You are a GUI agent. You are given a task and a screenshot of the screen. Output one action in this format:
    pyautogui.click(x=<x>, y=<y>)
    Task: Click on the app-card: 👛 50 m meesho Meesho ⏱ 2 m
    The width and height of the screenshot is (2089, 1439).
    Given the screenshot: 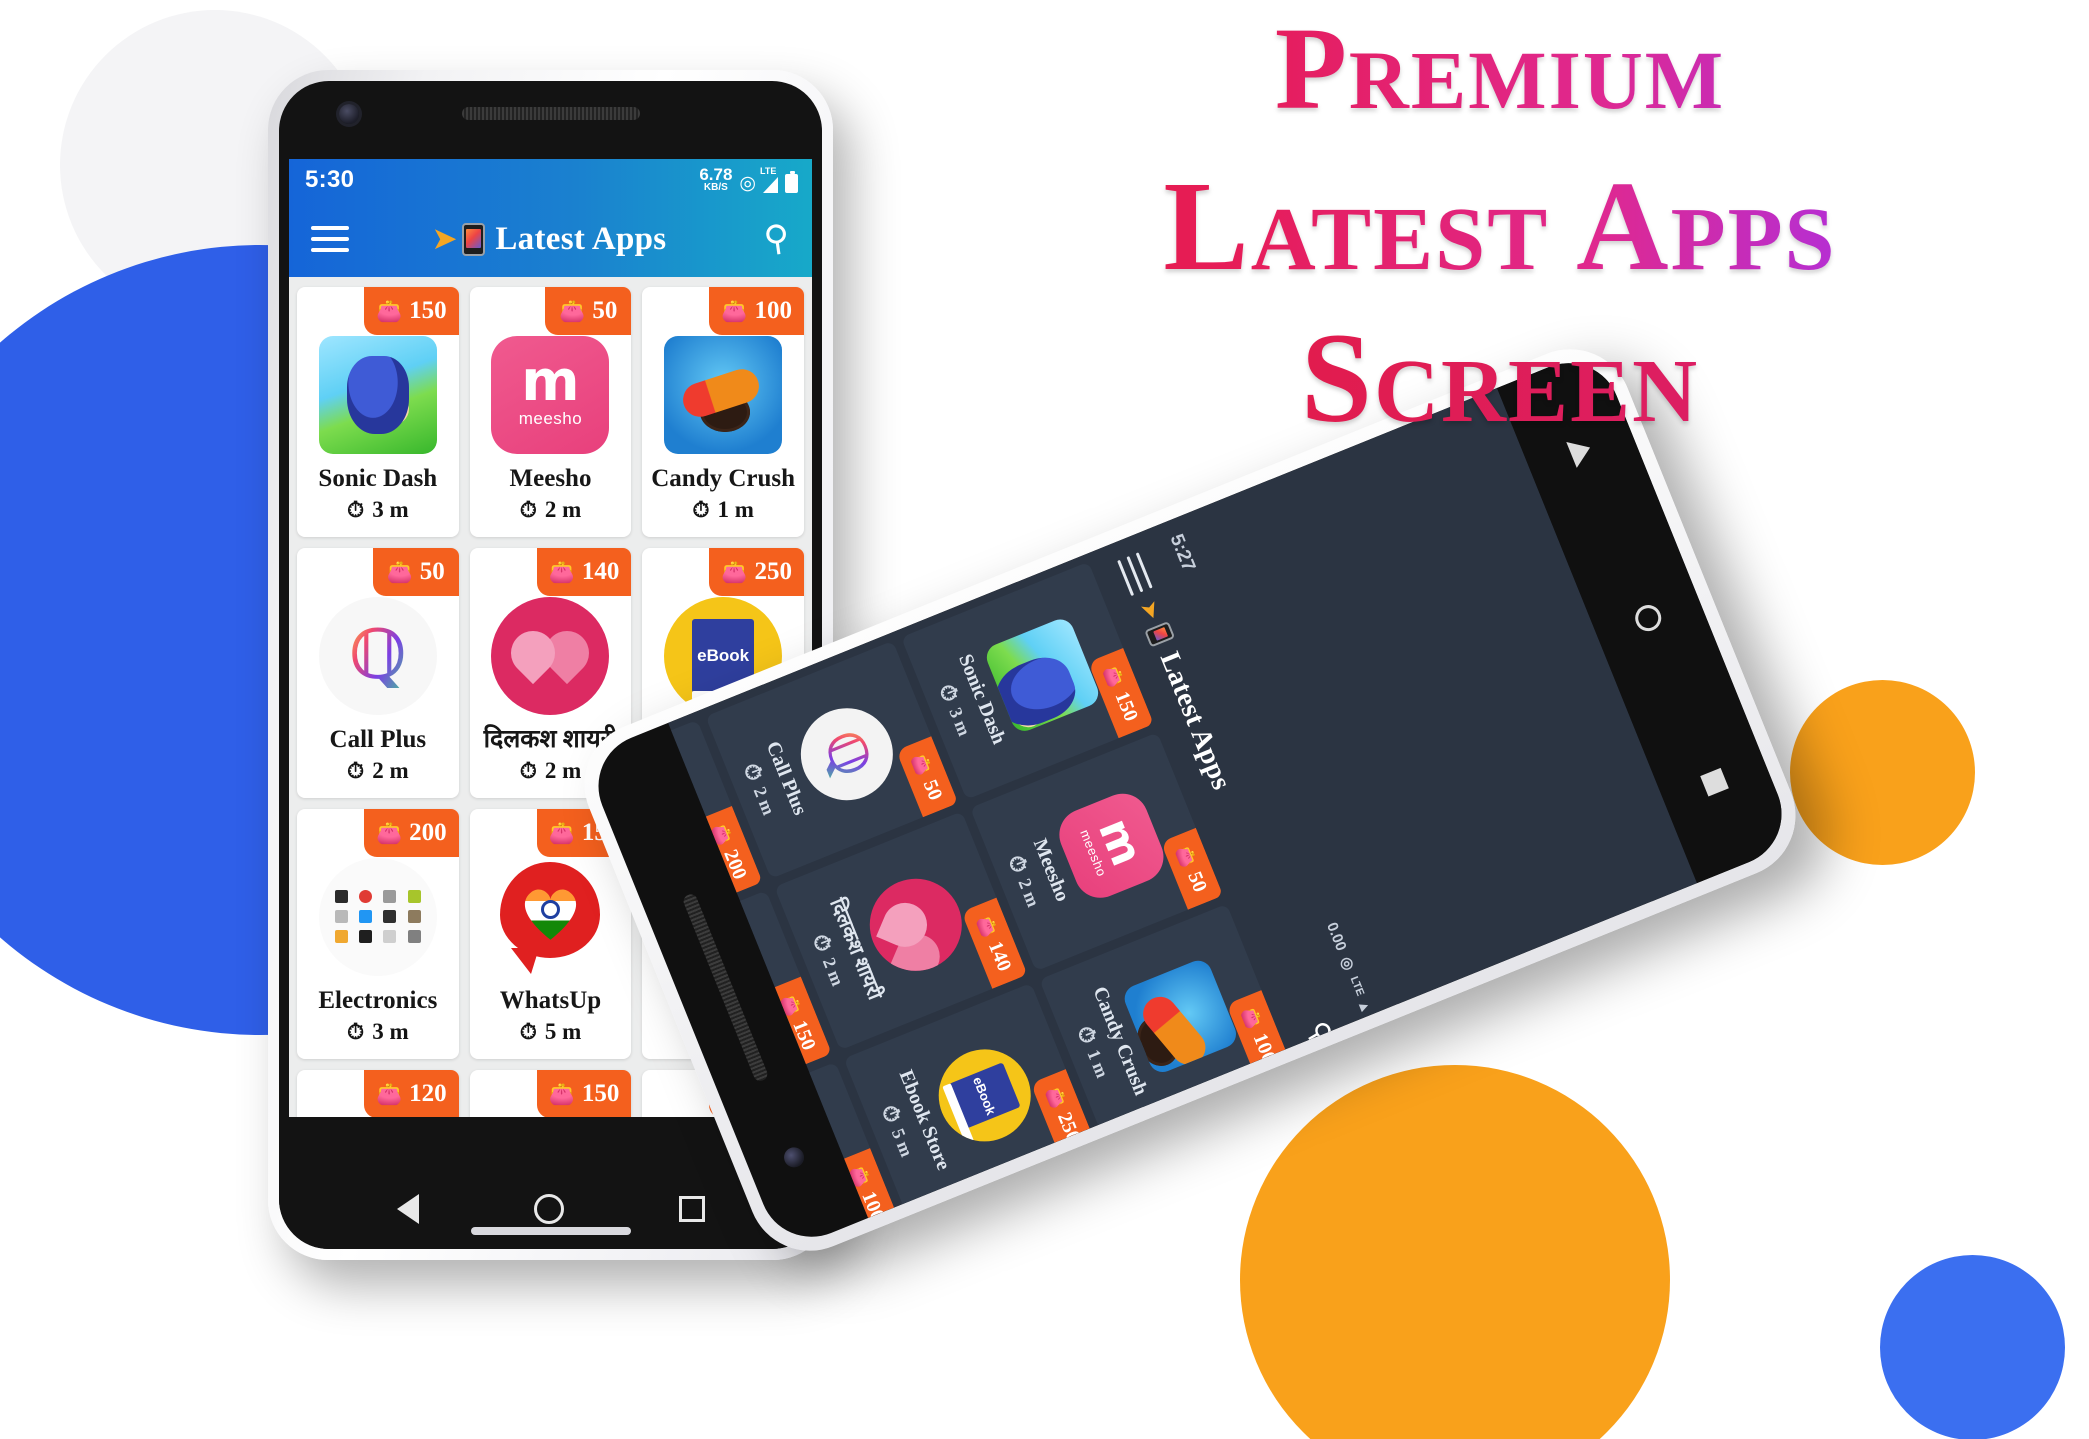 What is the action you would take?
    pyautogui.click(x=550, y=412)
    